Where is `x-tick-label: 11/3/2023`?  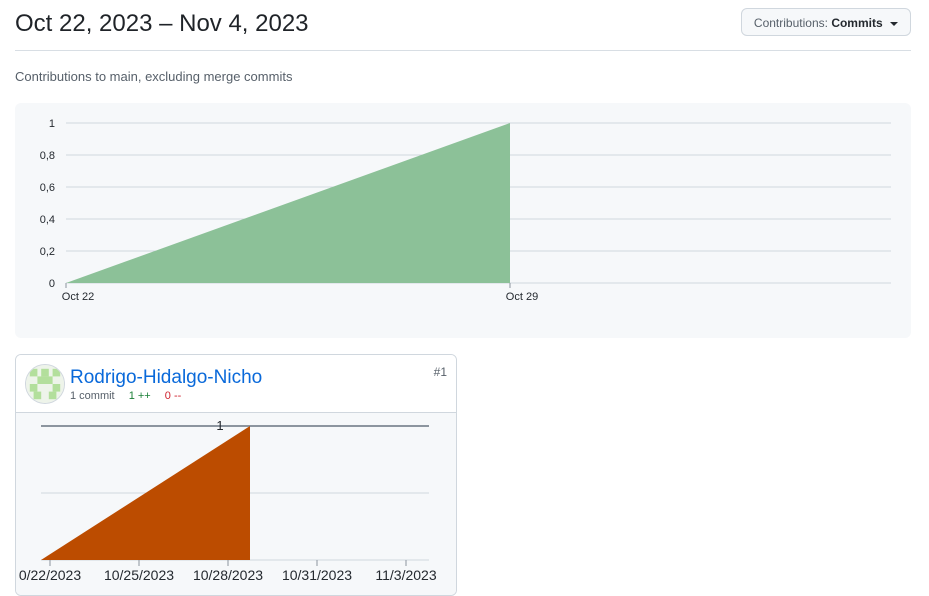 x-tick-label: 11/3/2023 is located at coordinates (405, 575).